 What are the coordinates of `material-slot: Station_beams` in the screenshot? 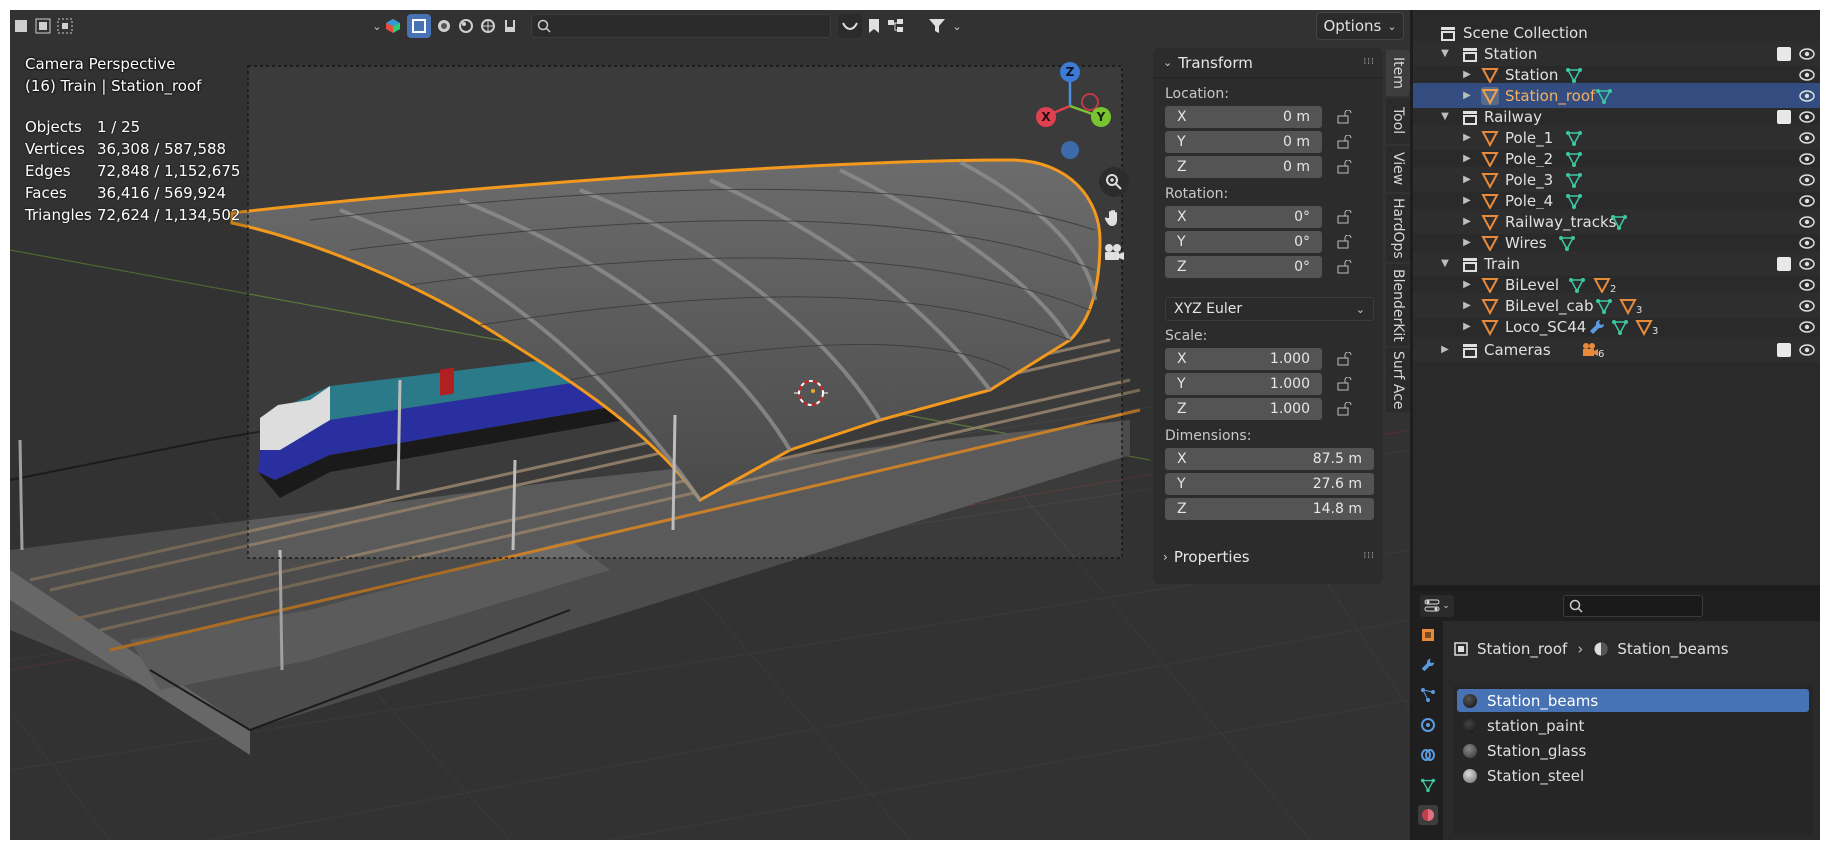 It's located at (1633, 700).